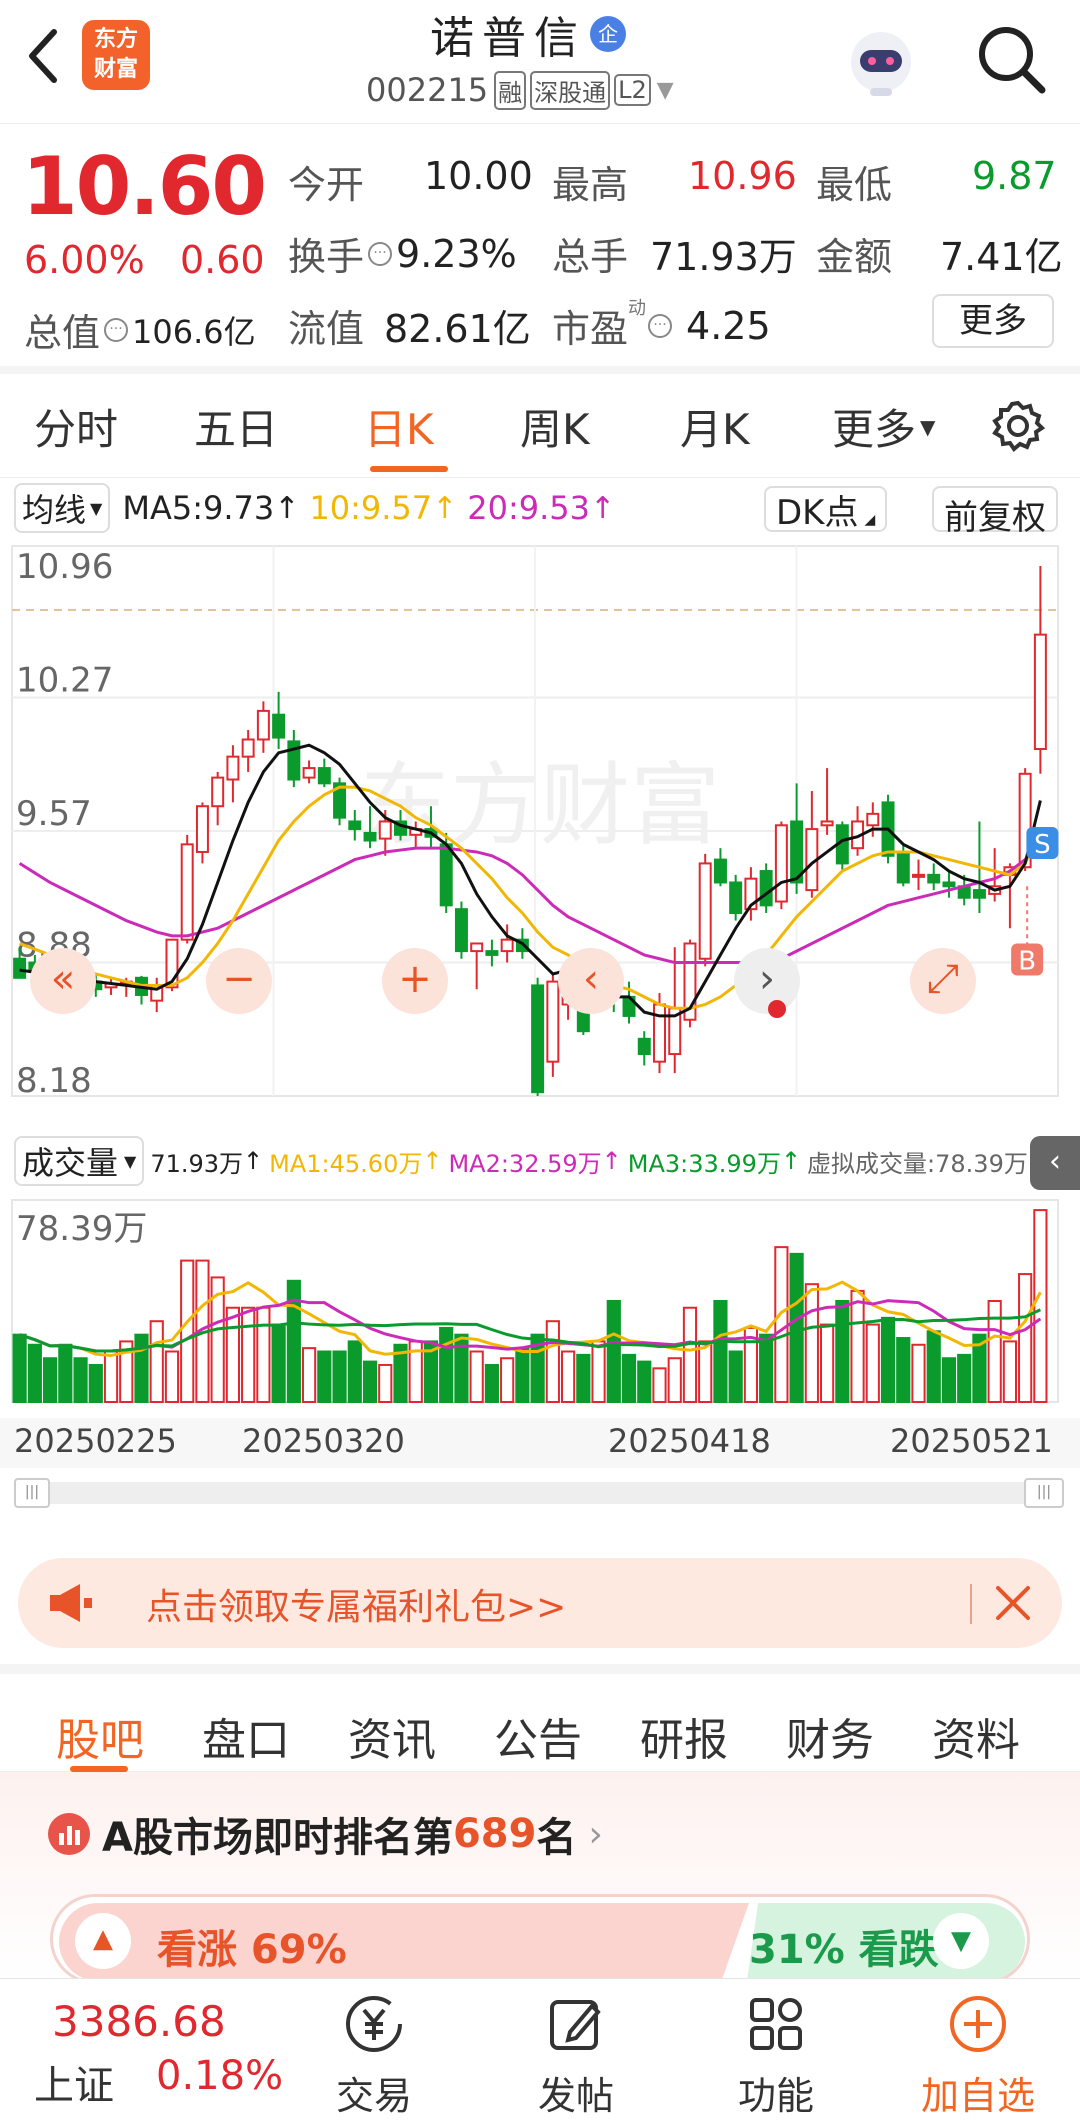 This screenshot has width=1080, height=2121. Describe the element at coordinates (826, 509) in the screenshot. I see `dk-point-button: DK点 ◢` at that location.